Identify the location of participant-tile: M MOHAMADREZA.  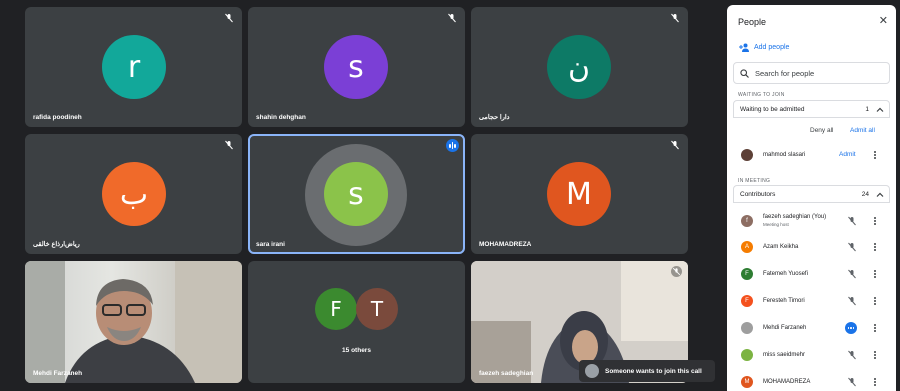
(579, 194).